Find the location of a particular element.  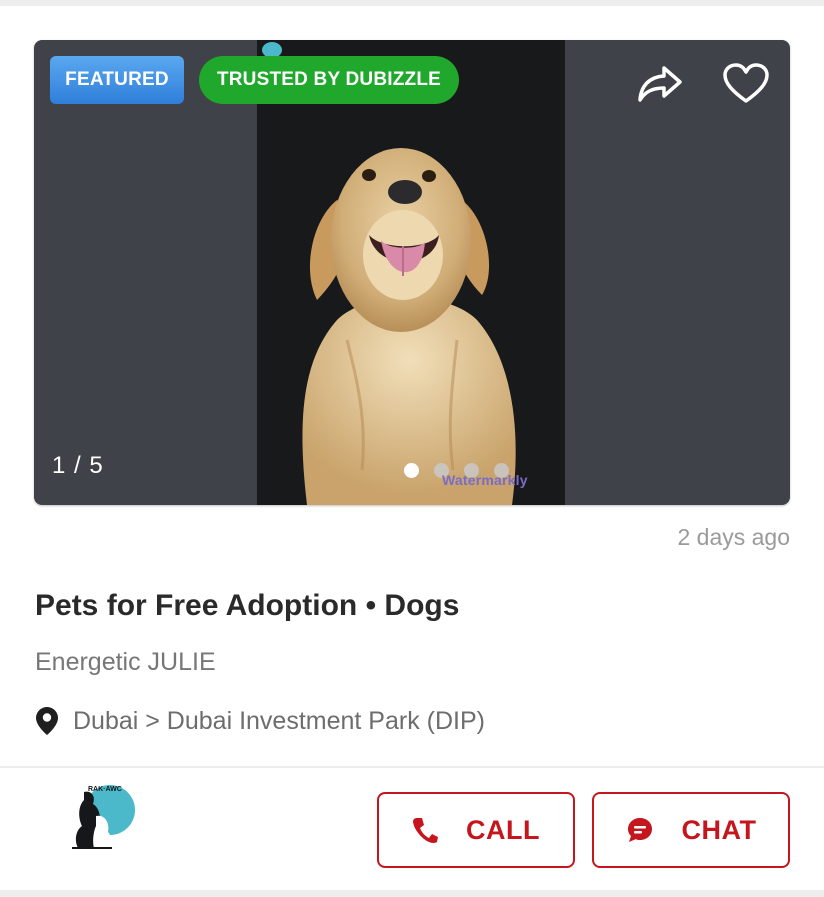

listing-subtitle: Energetic JULIE is located at coordinates (125, 662).